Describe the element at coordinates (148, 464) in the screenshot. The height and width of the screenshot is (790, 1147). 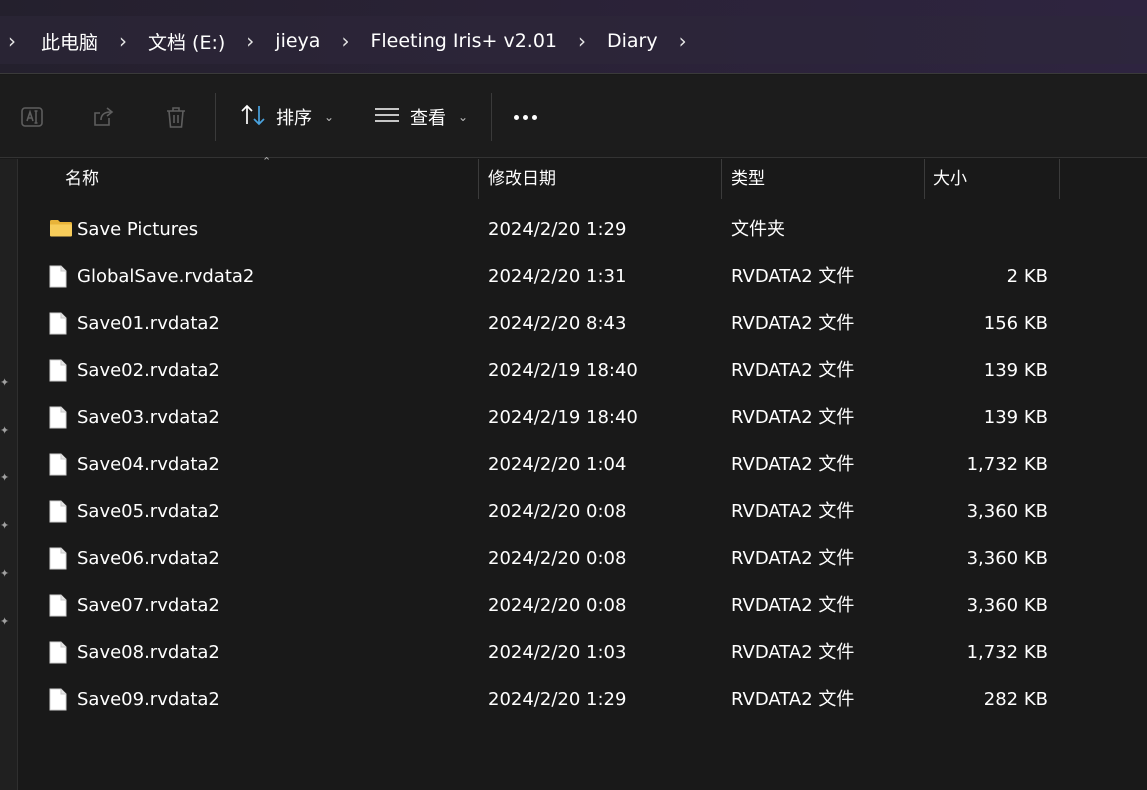
I see `file-name: Save04.rvdata2` at that location.